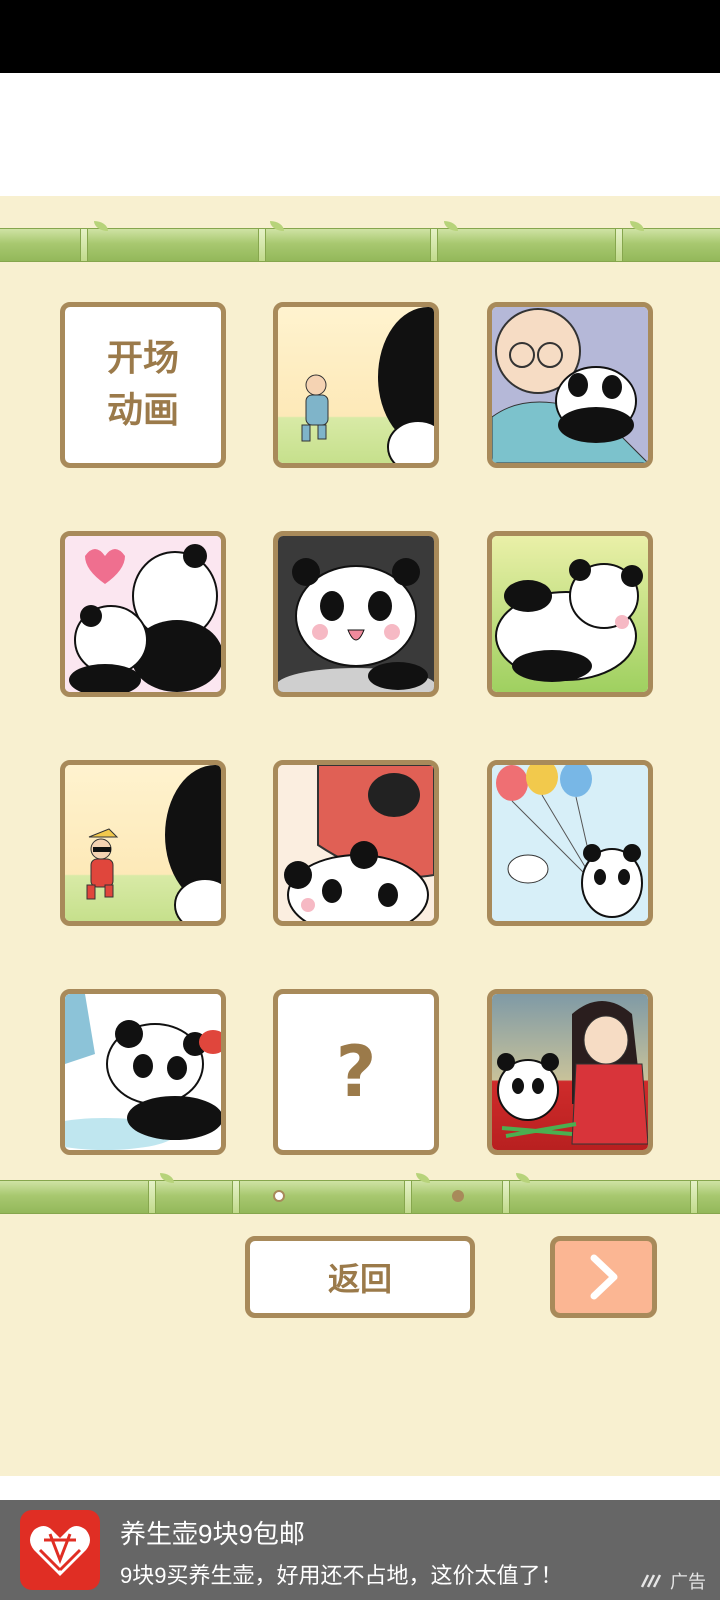  I want to click on gallery-tile-opening: 开场 动画, so click(143, 385).